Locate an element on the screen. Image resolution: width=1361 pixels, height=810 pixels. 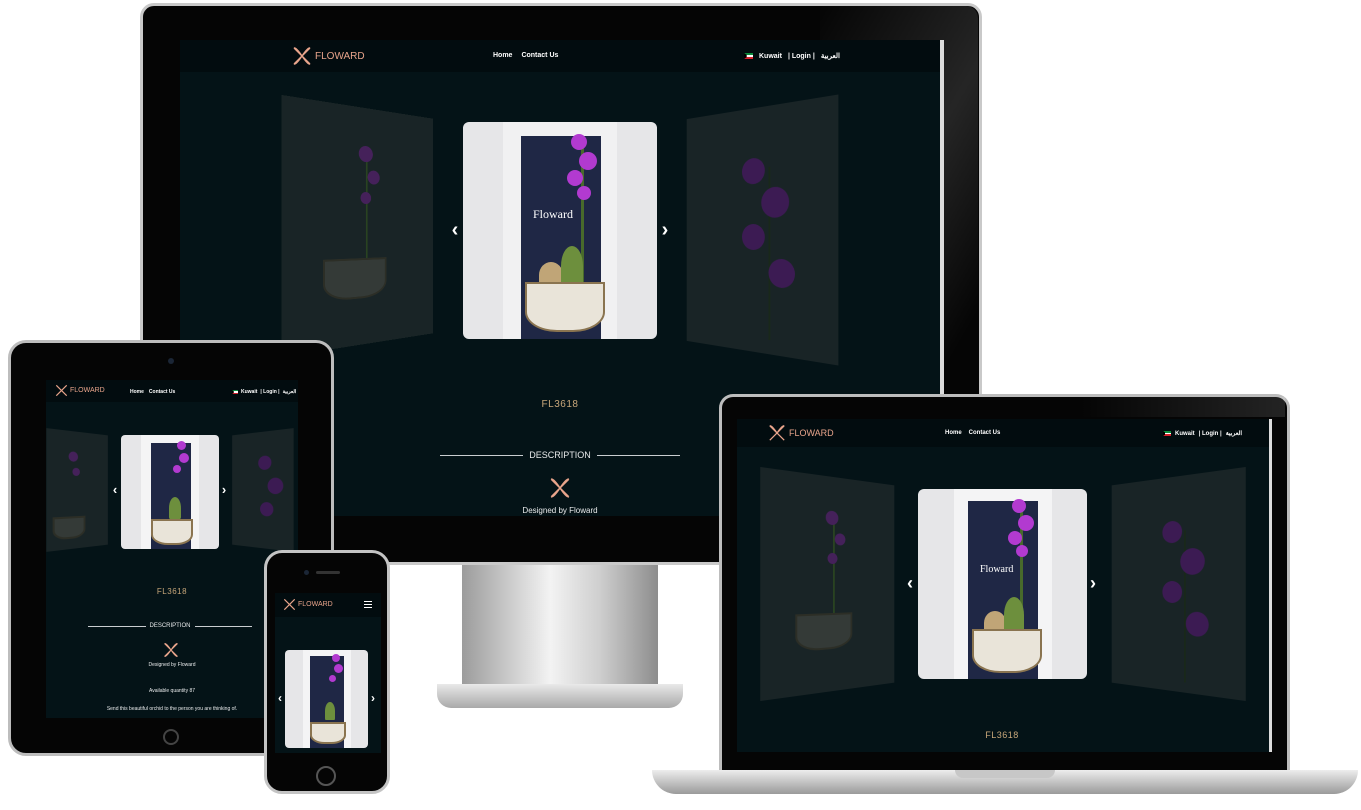
tablet-home-button is located at coordinates (171, 737).